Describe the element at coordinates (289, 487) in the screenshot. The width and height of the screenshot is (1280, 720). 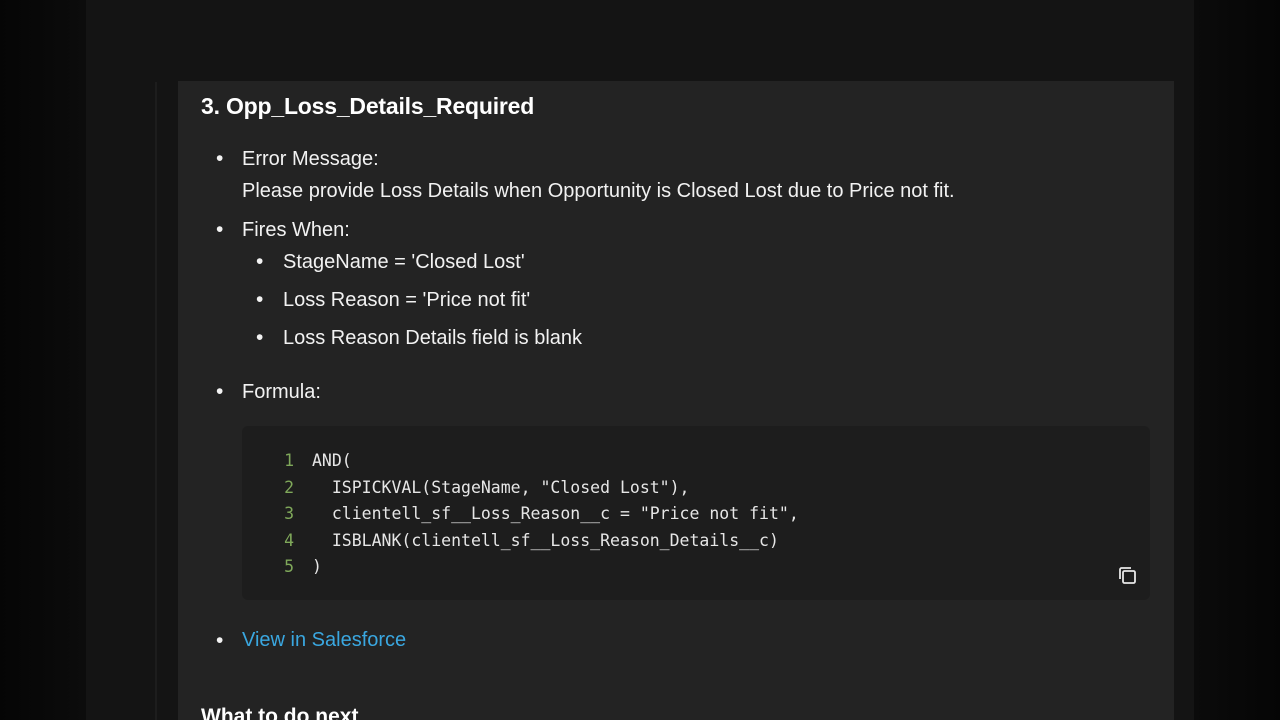
I see `line-number: 2` at that location.